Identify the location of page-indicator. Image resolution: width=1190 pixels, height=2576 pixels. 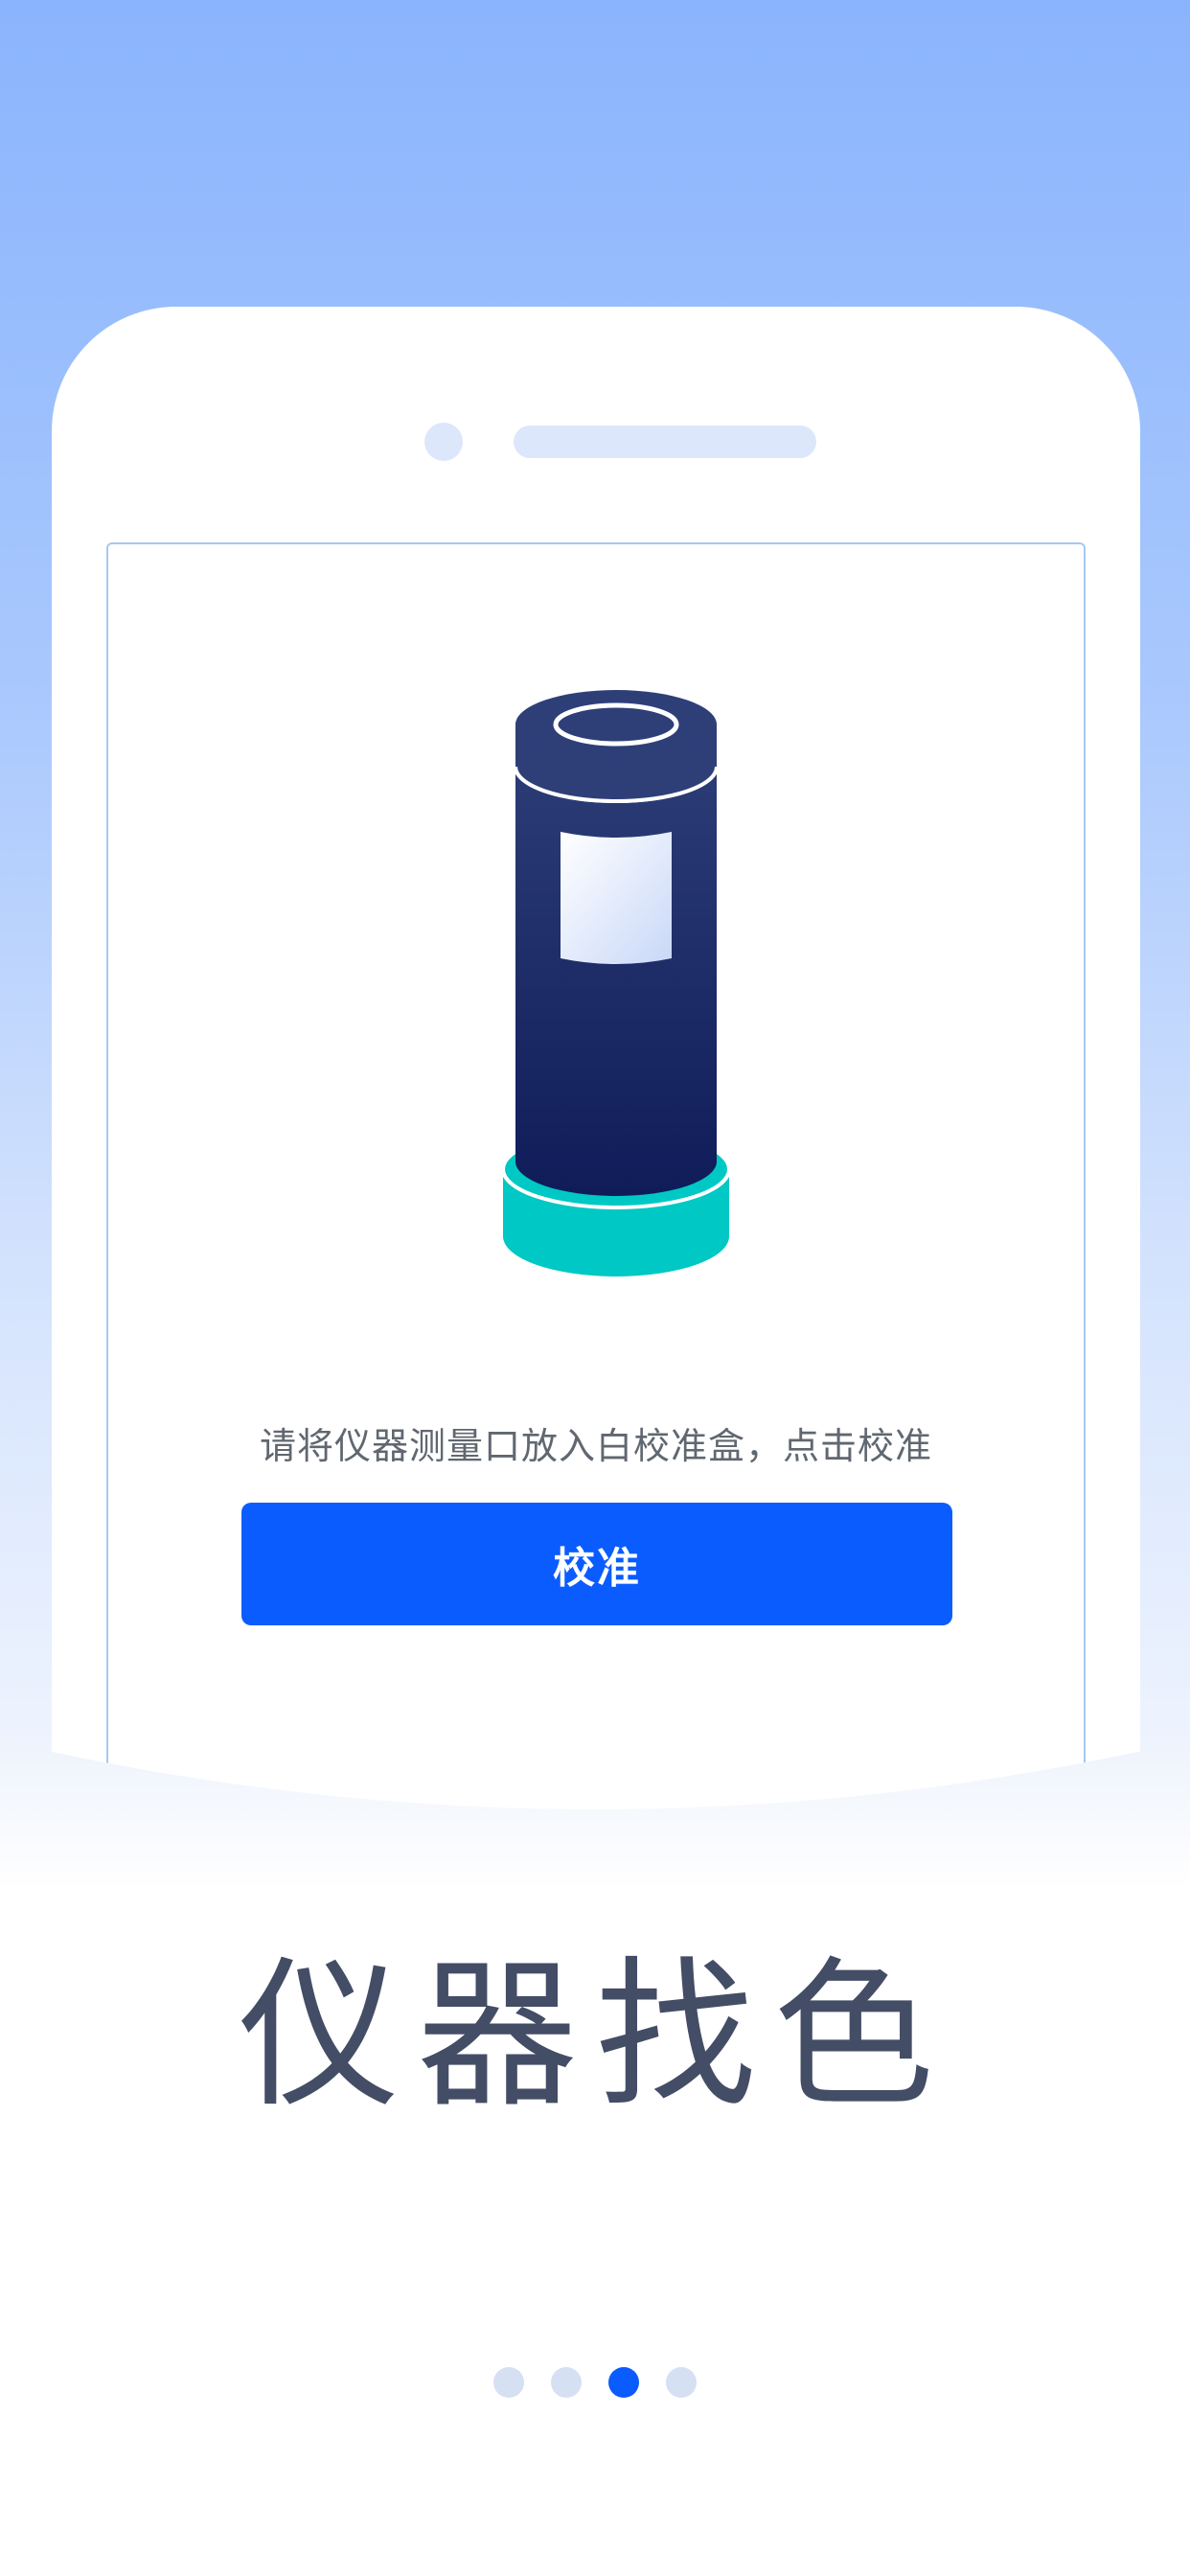
(595, 2382).